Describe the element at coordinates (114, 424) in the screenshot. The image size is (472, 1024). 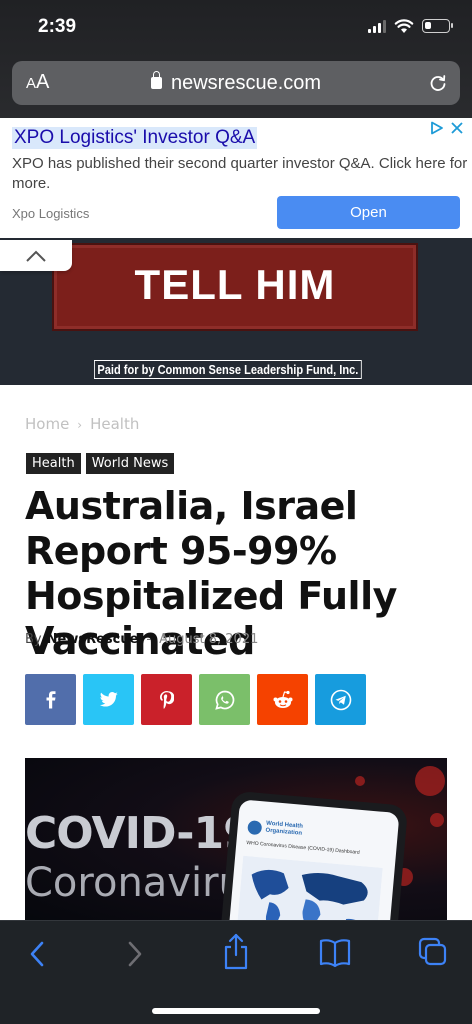
I see `breadcrumb-health: Health` at that location.